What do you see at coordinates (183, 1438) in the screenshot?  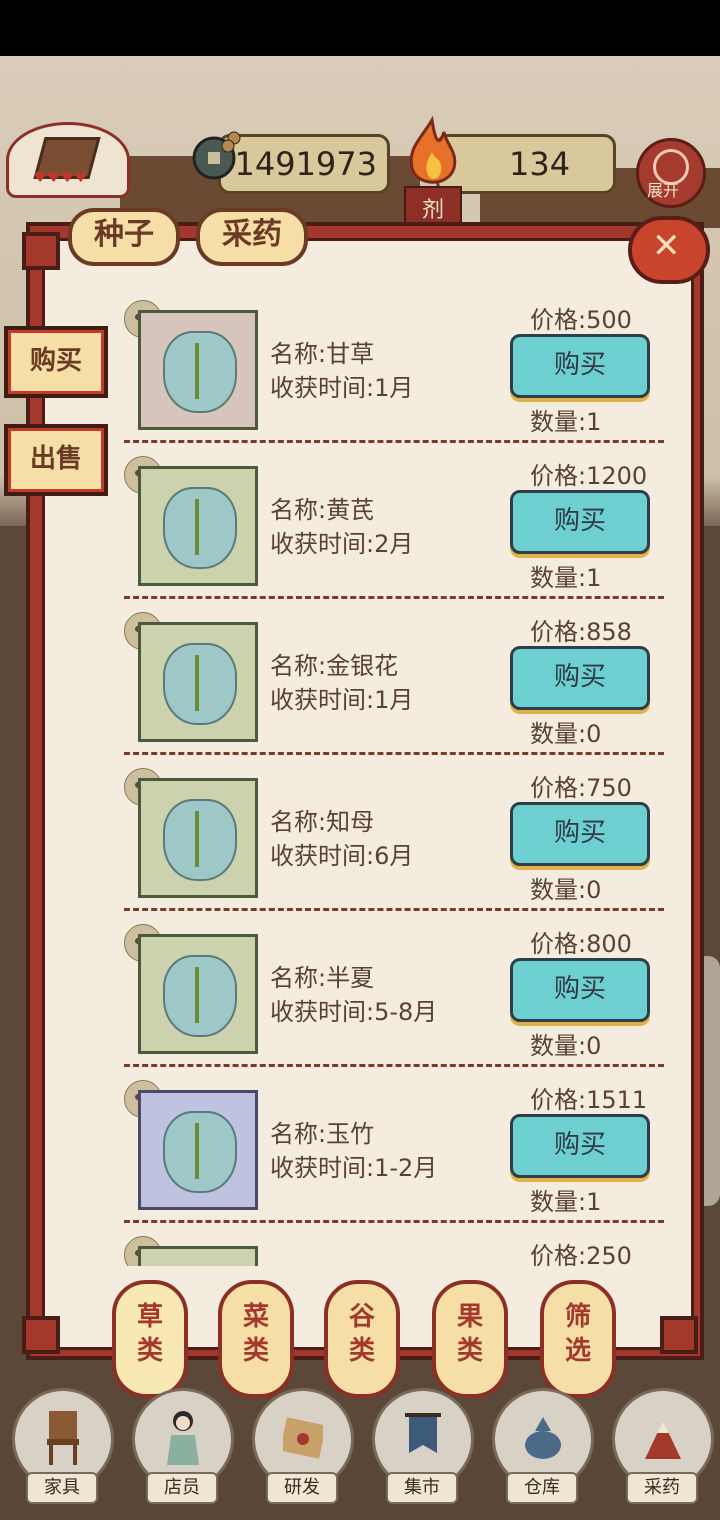 I see `staff-icon` at bounding box center [183, 1438].